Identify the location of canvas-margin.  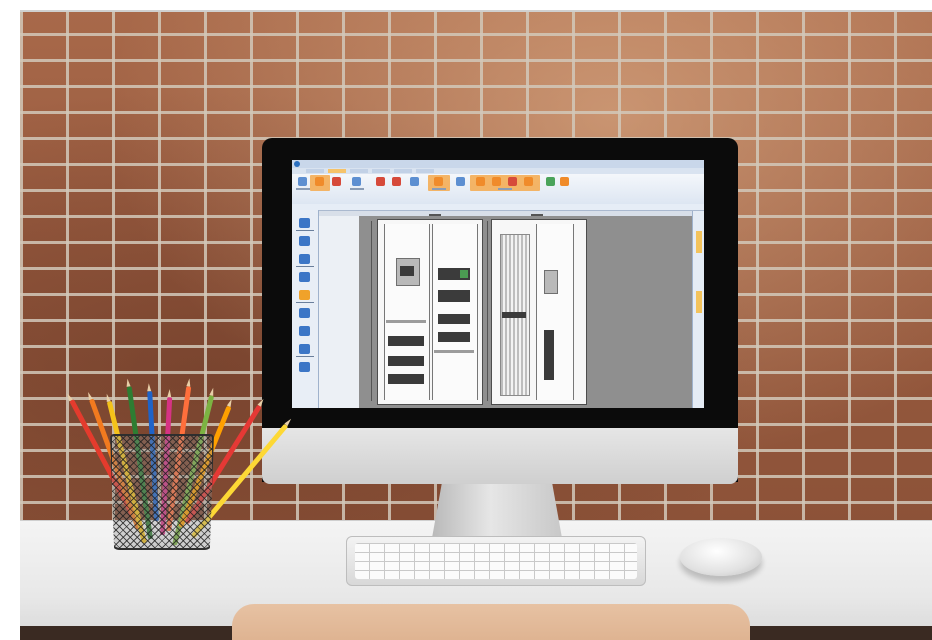
(339, 312).